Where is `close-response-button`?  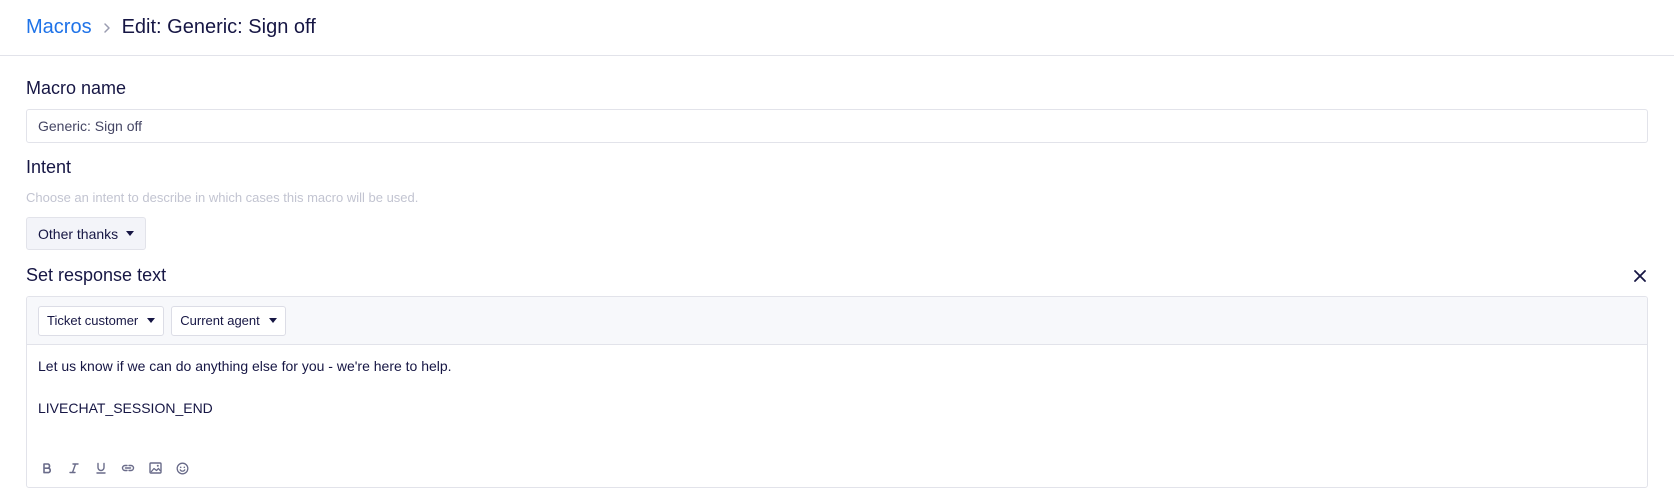
close-response-button is located at coordinates (1640, 276).